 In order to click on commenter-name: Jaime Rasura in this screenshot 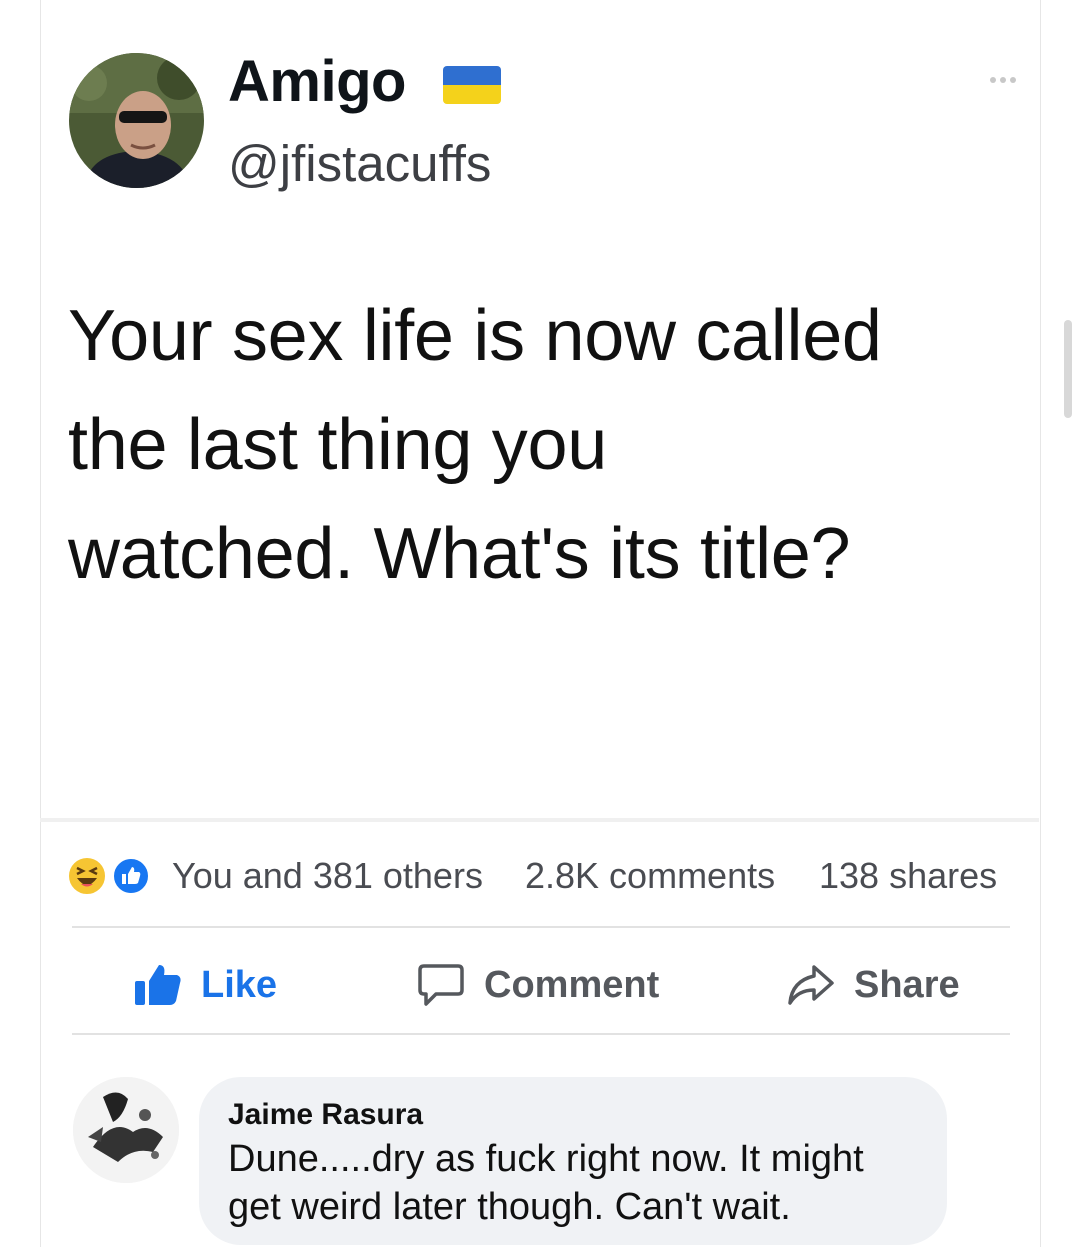, I will do `click(325, 1115)`.